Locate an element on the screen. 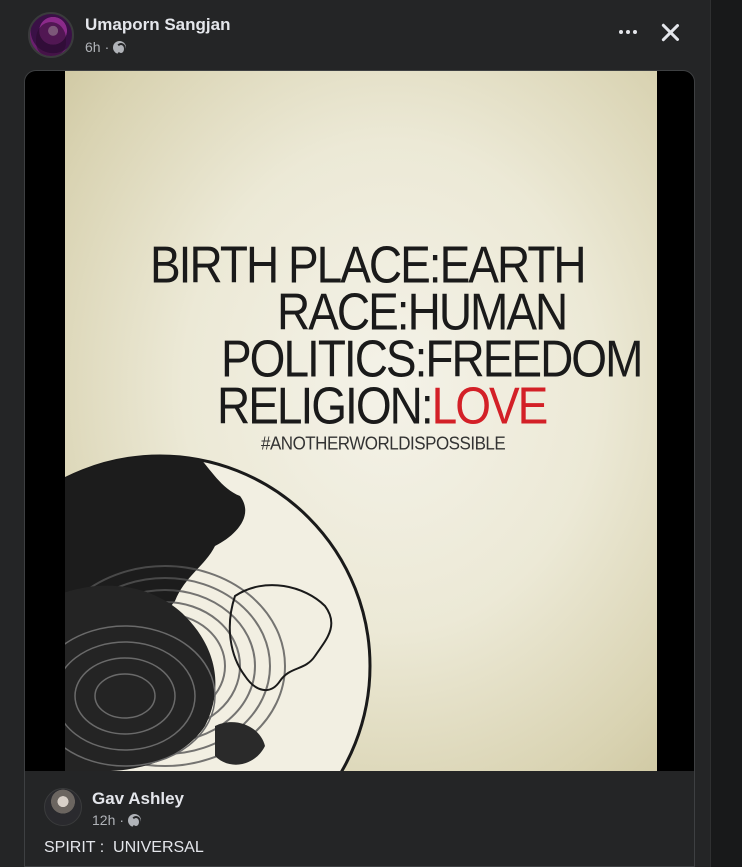  comment-text: SPIRIT : UNIVERSAL is located at coordinates (124, 847).